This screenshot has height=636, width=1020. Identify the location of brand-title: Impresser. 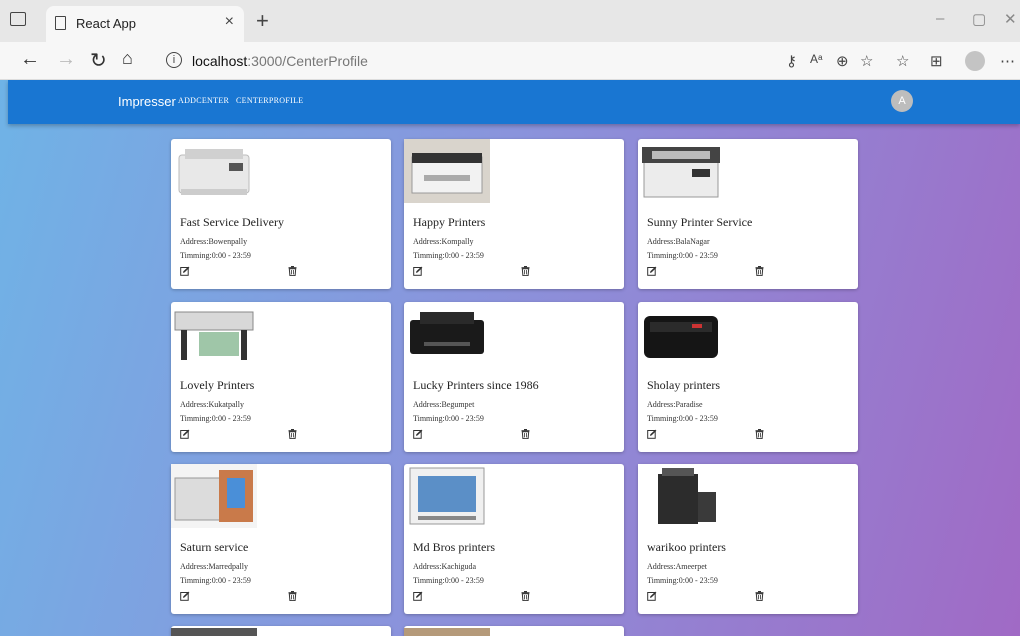
(147, 101).